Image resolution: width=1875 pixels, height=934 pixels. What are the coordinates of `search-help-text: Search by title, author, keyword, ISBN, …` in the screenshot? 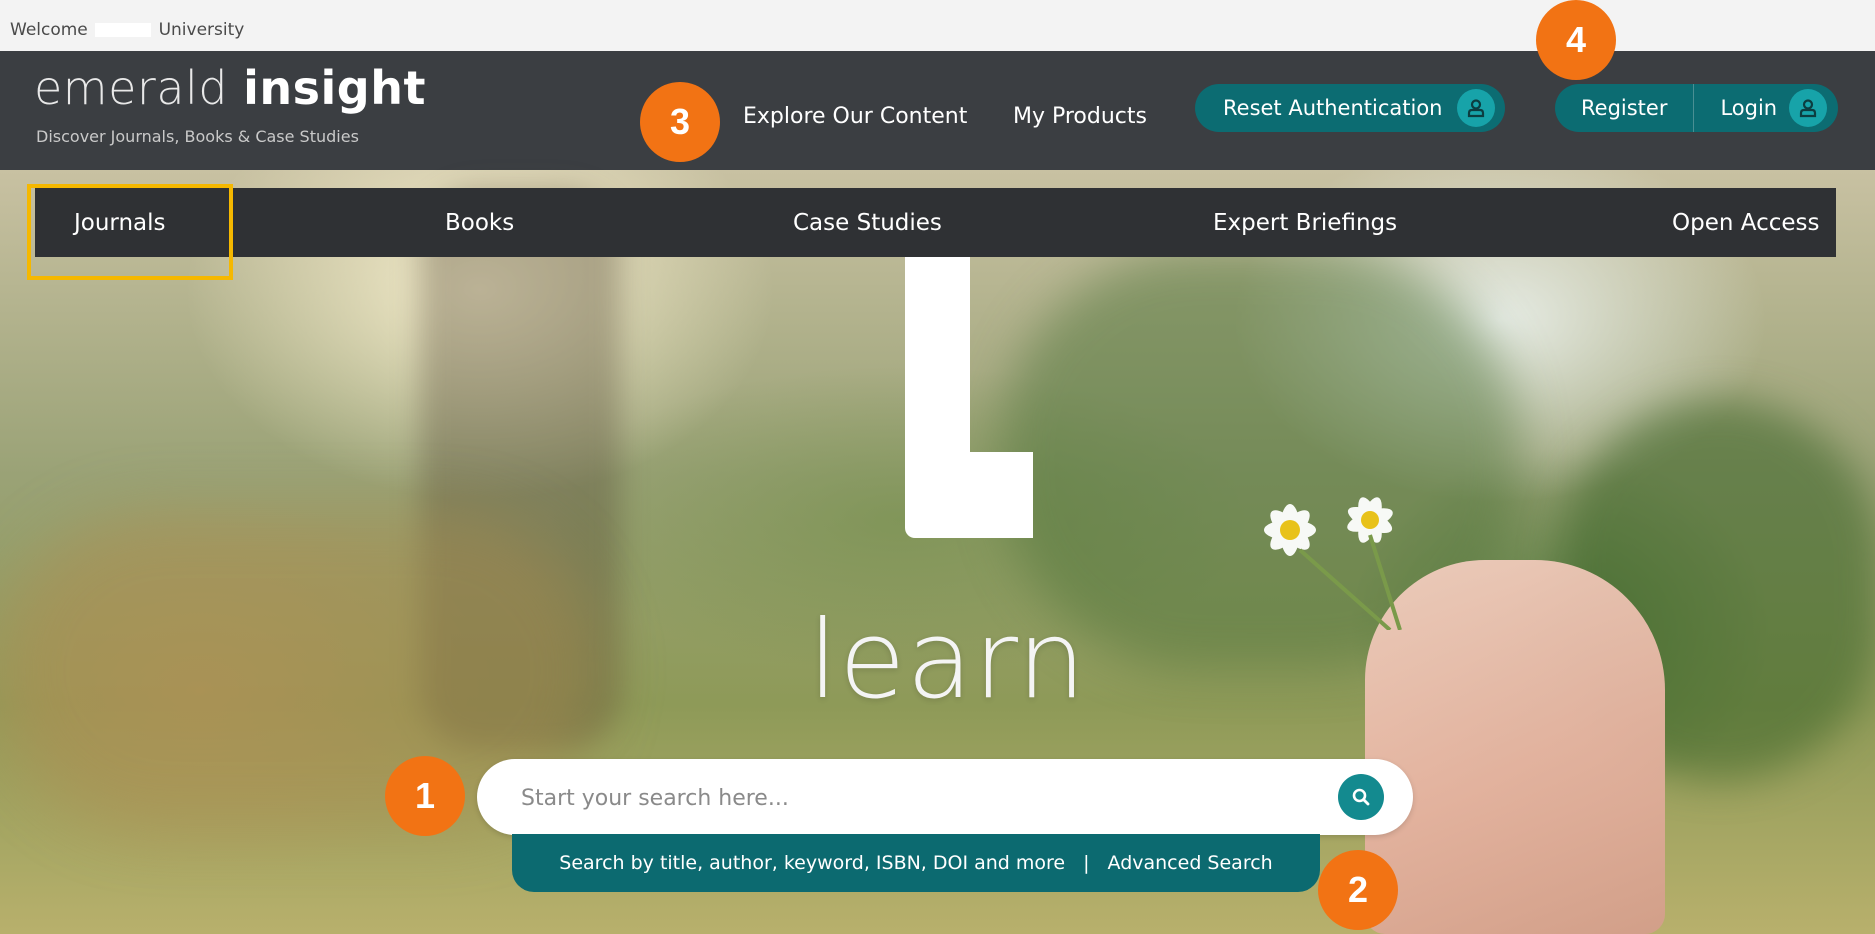 It's located at (812, 863).